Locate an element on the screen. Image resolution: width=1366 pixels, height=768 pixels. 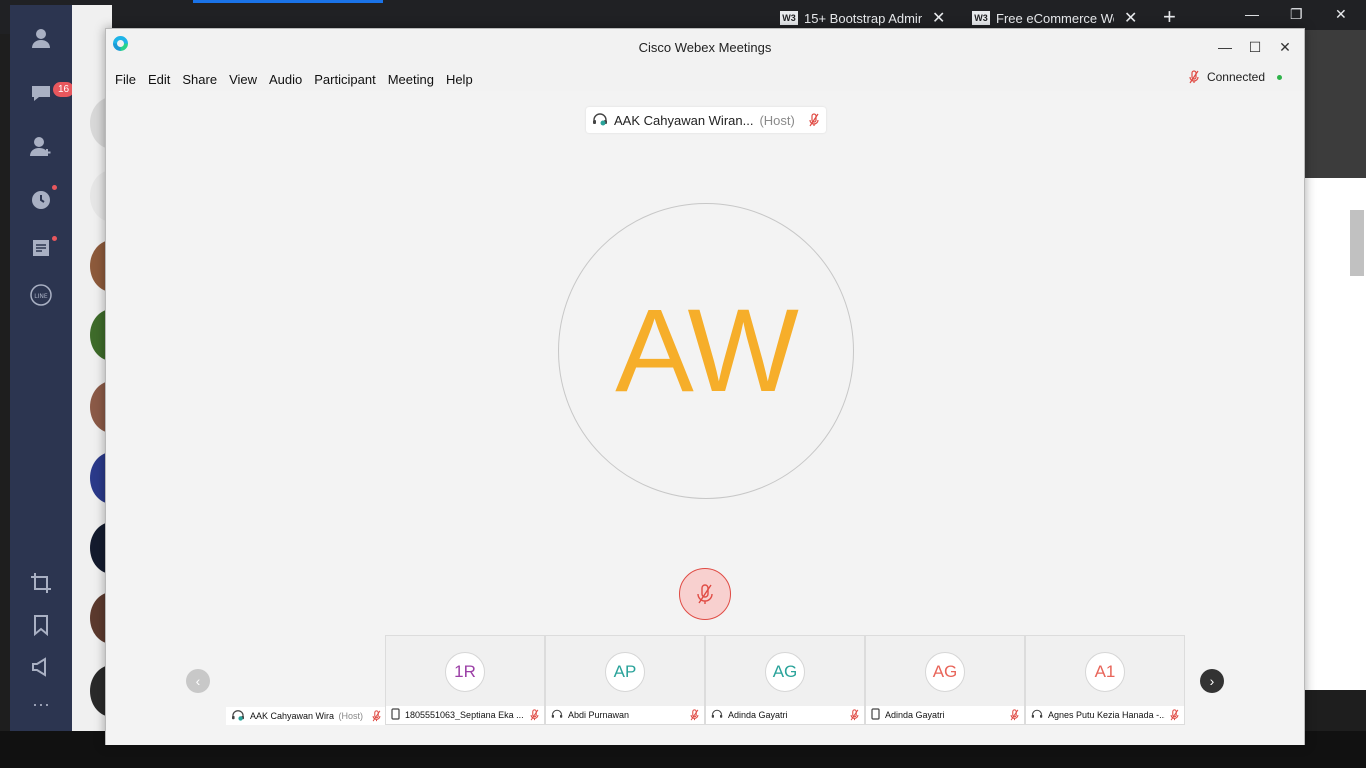
close-button: ✕ is located at coordinates (1285, 47).